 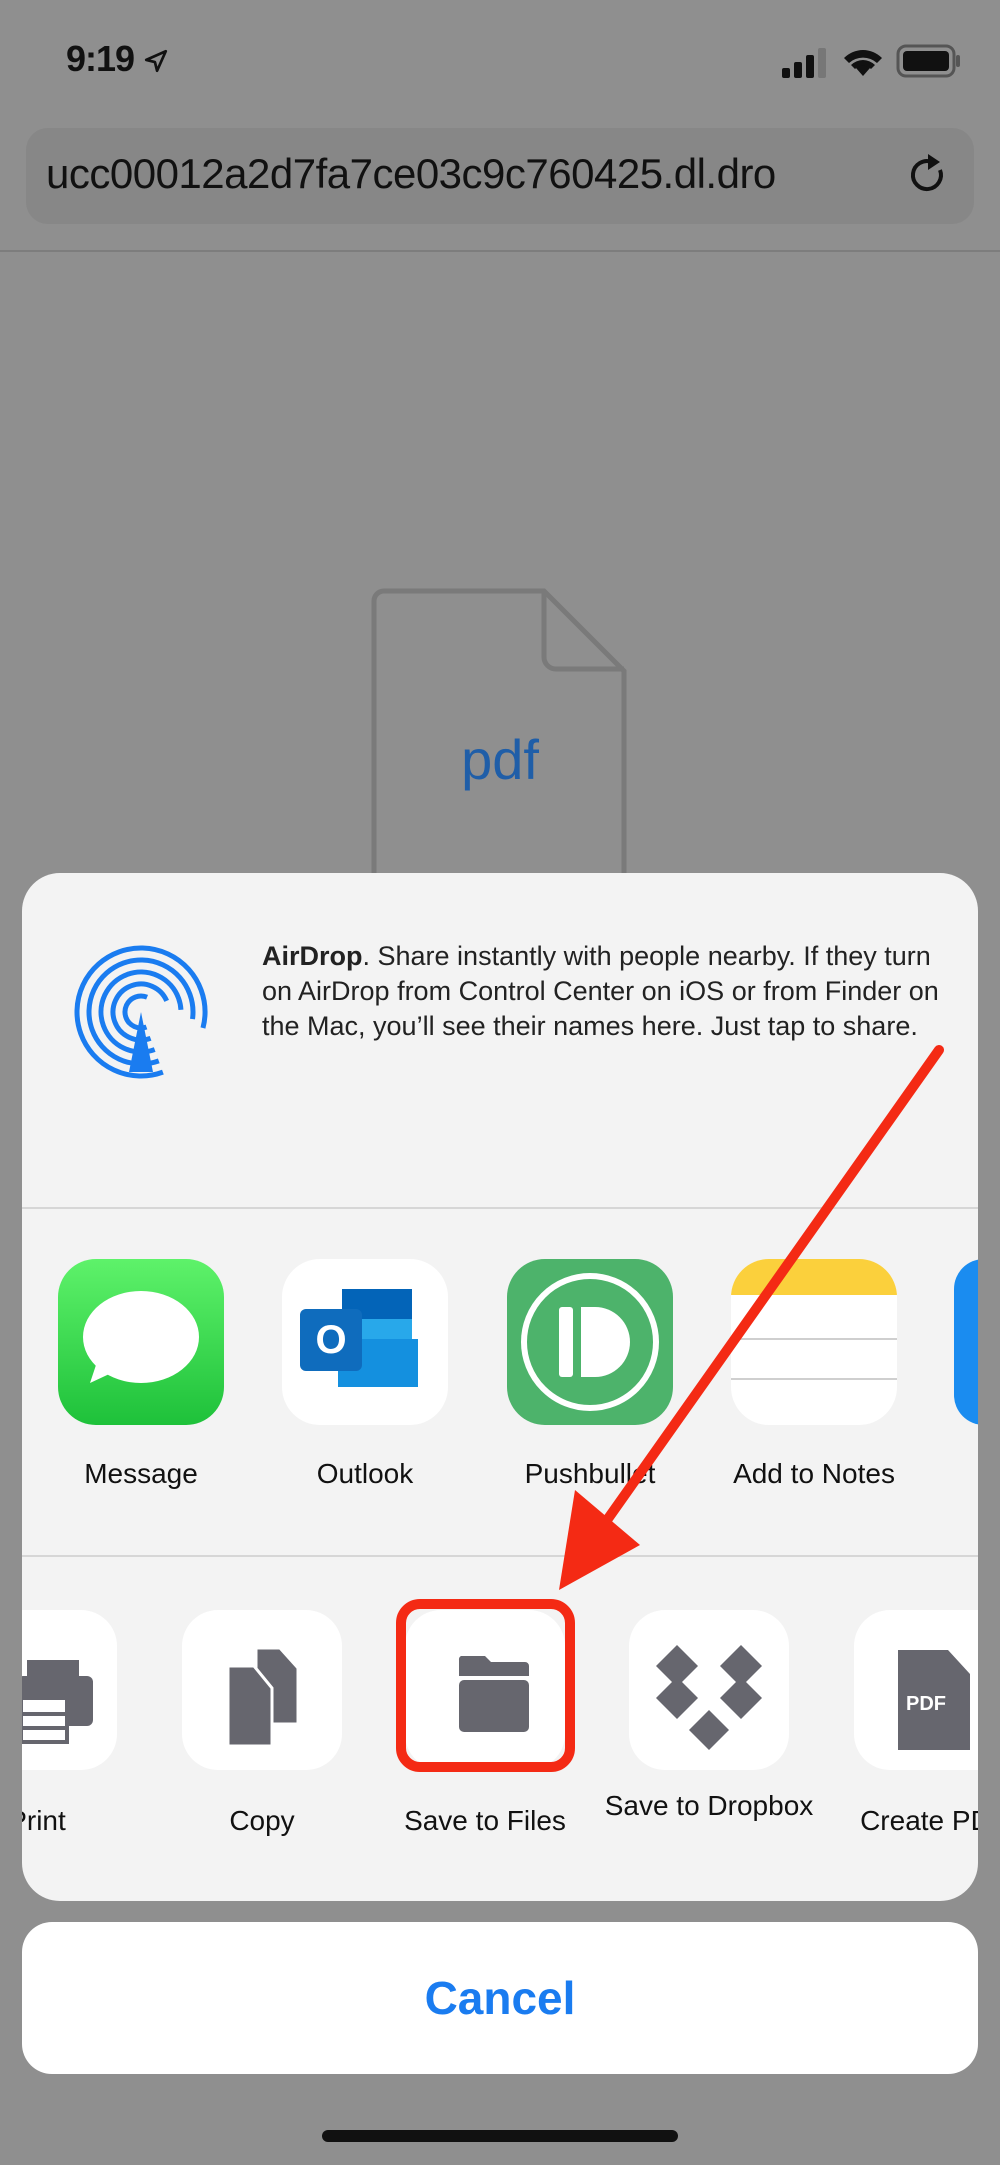 I want to click on action-copy, so click(x=262, y=1690).